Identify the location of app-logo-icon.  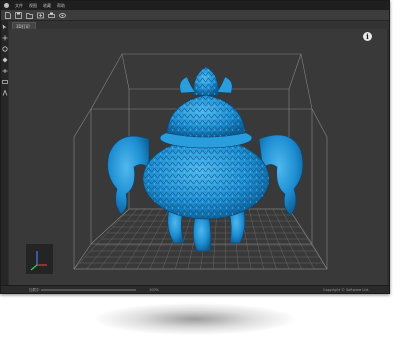
(6, 5).